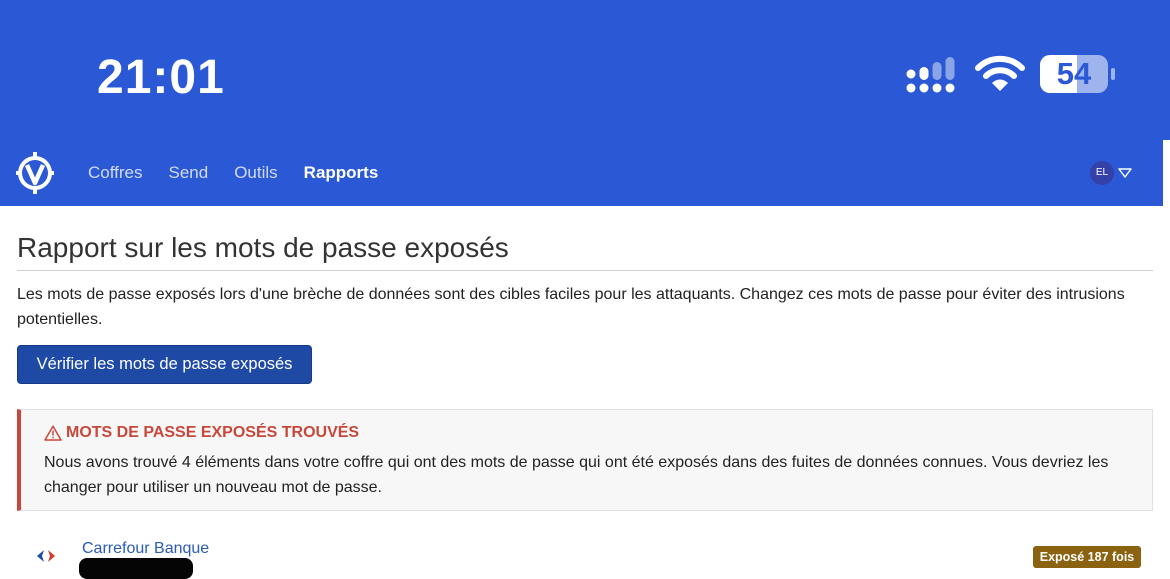 The image size is (1170, 579). What do you see at coordinates (145, 549) in the screenshot?
I see `item-name-link: Carrefour Banque` at bounding box center [145, 549].